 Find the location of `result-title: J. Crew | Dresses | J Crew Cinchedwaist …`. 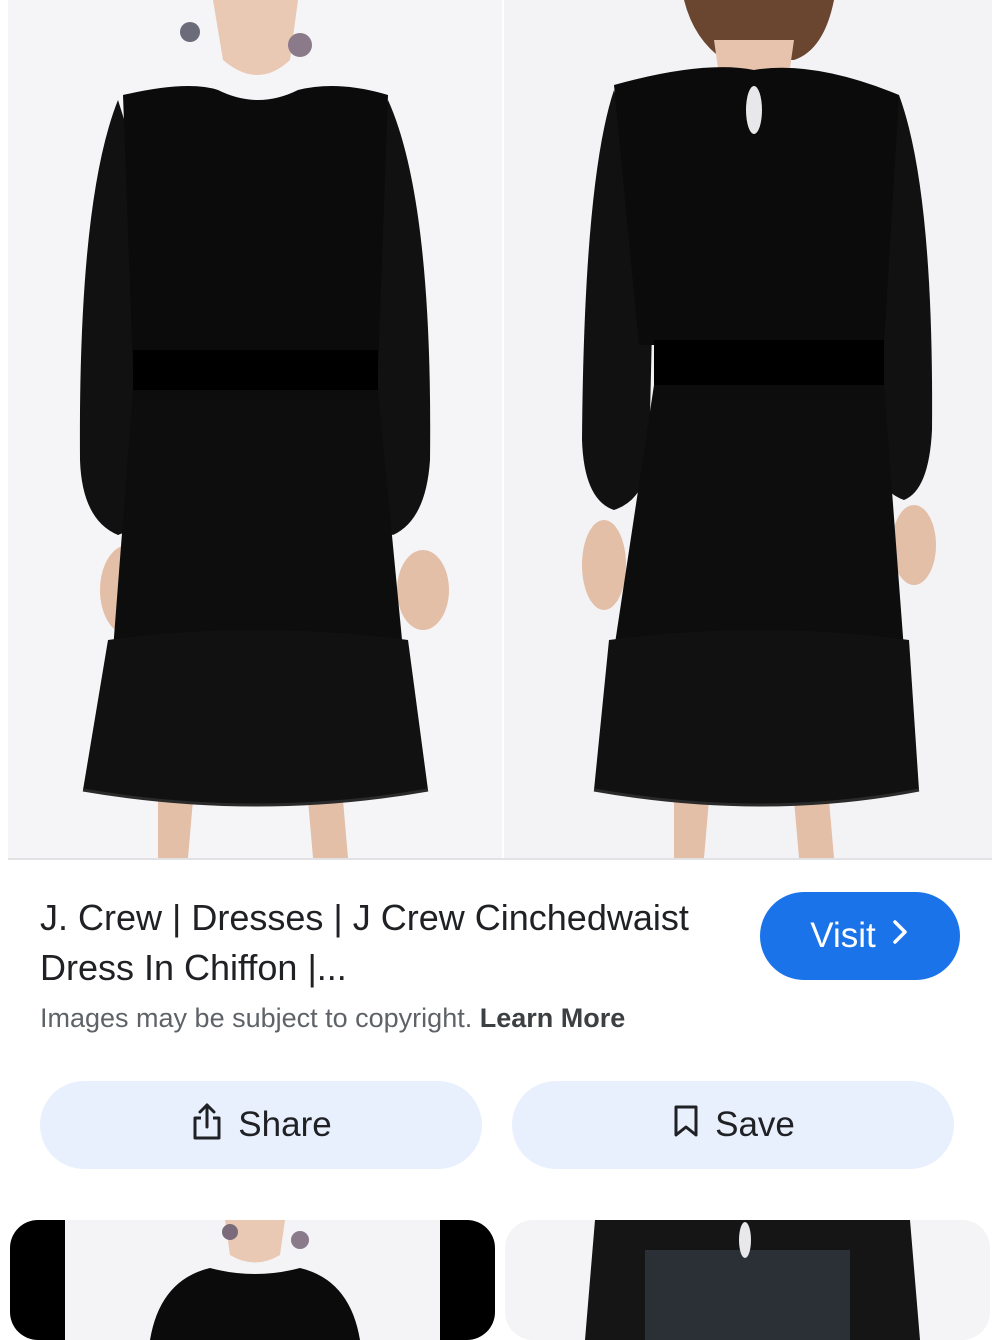

result-title: J. Crew | Dresses | J Crew Cinchedwaist … is located at coordinates (370, 943).